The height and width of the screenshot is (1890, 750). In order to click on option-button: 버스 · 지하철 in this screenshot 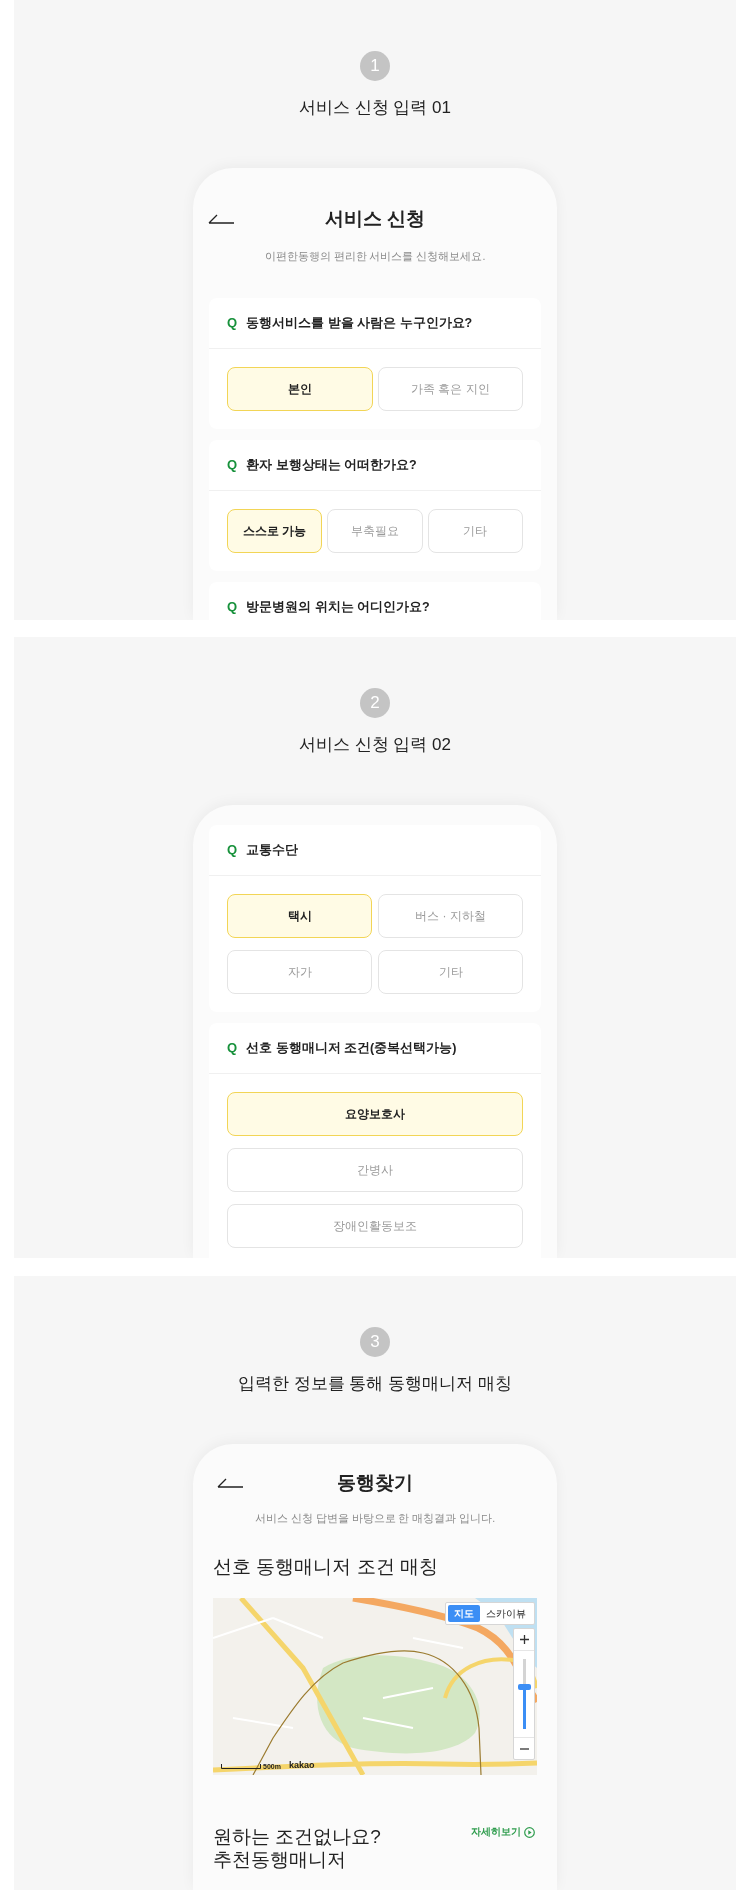, I will do `click(450, 916)`.